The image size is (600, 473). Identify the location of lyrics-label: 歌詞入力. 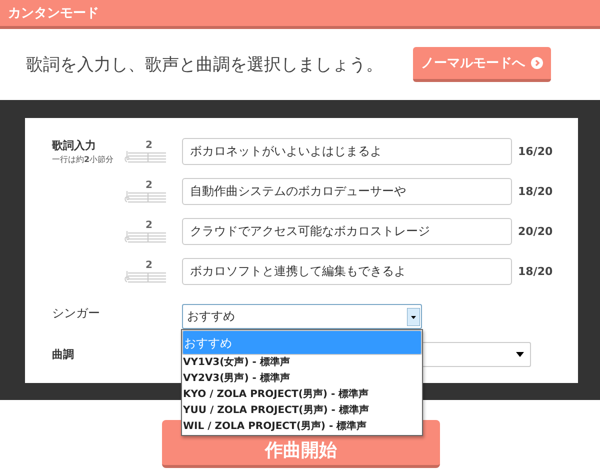
(74, 145).